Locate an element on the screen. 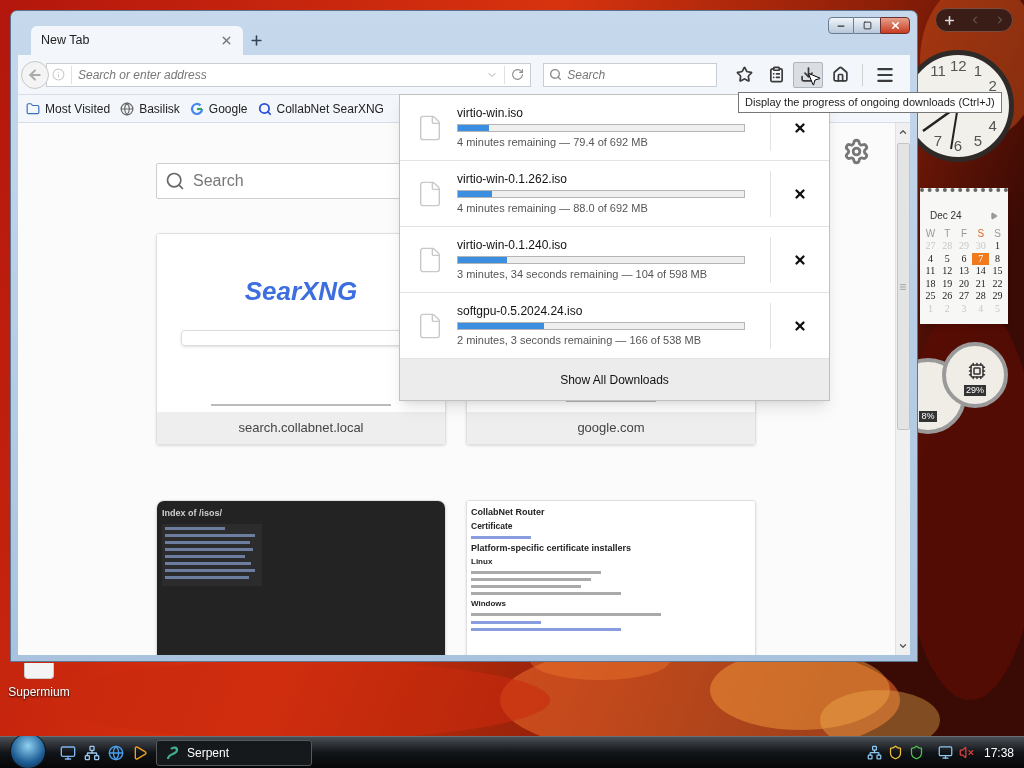  tooltip: Display the progress of ongoing downloads (Ctrl+J) is located at coordinates (870, 102).